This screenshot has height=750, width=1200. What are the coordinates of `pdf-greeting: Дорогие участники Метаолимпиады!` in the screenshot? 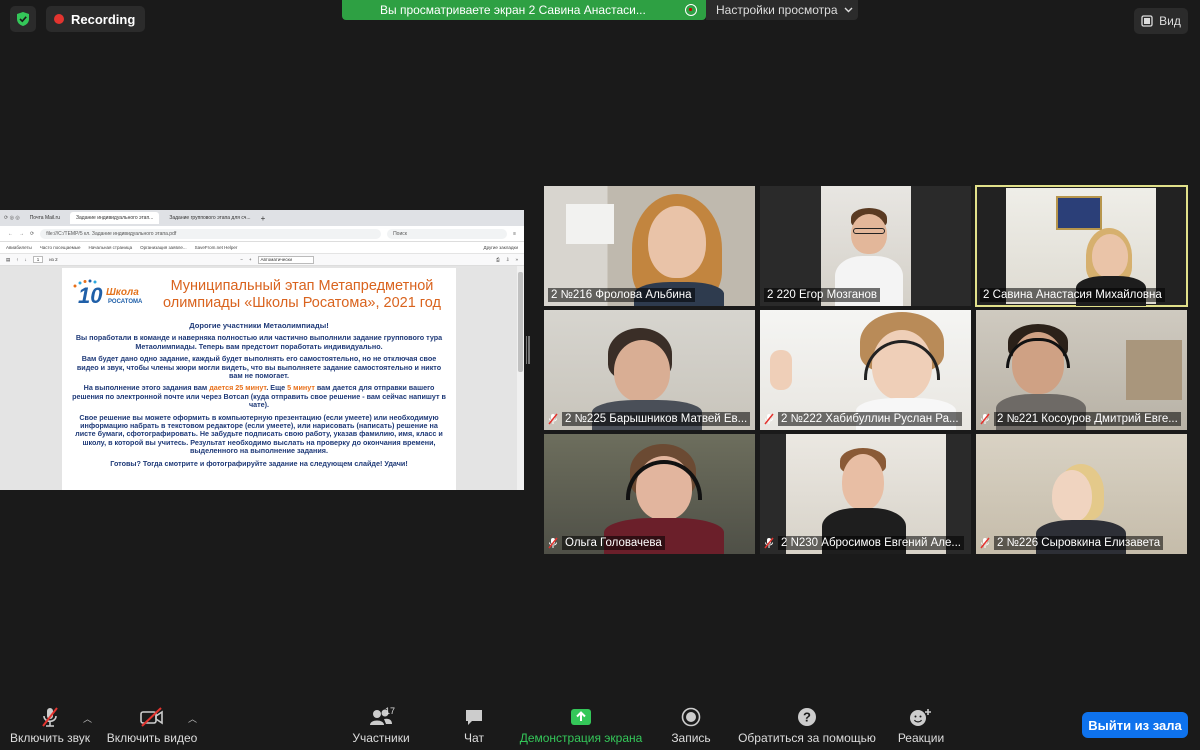 It's located at (259, 325).